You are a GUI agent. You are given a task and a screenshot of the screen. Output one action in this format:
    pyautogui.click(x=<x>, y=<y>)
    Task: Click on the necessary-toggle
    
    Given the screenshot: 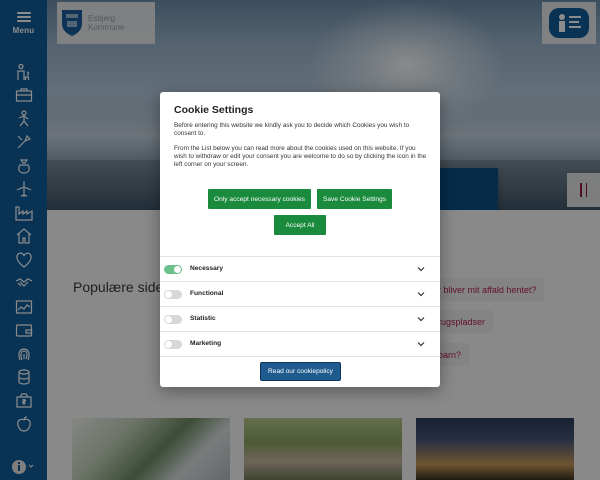 What is the action you would take?
    pyautogui.click(x=173, y=269)
    